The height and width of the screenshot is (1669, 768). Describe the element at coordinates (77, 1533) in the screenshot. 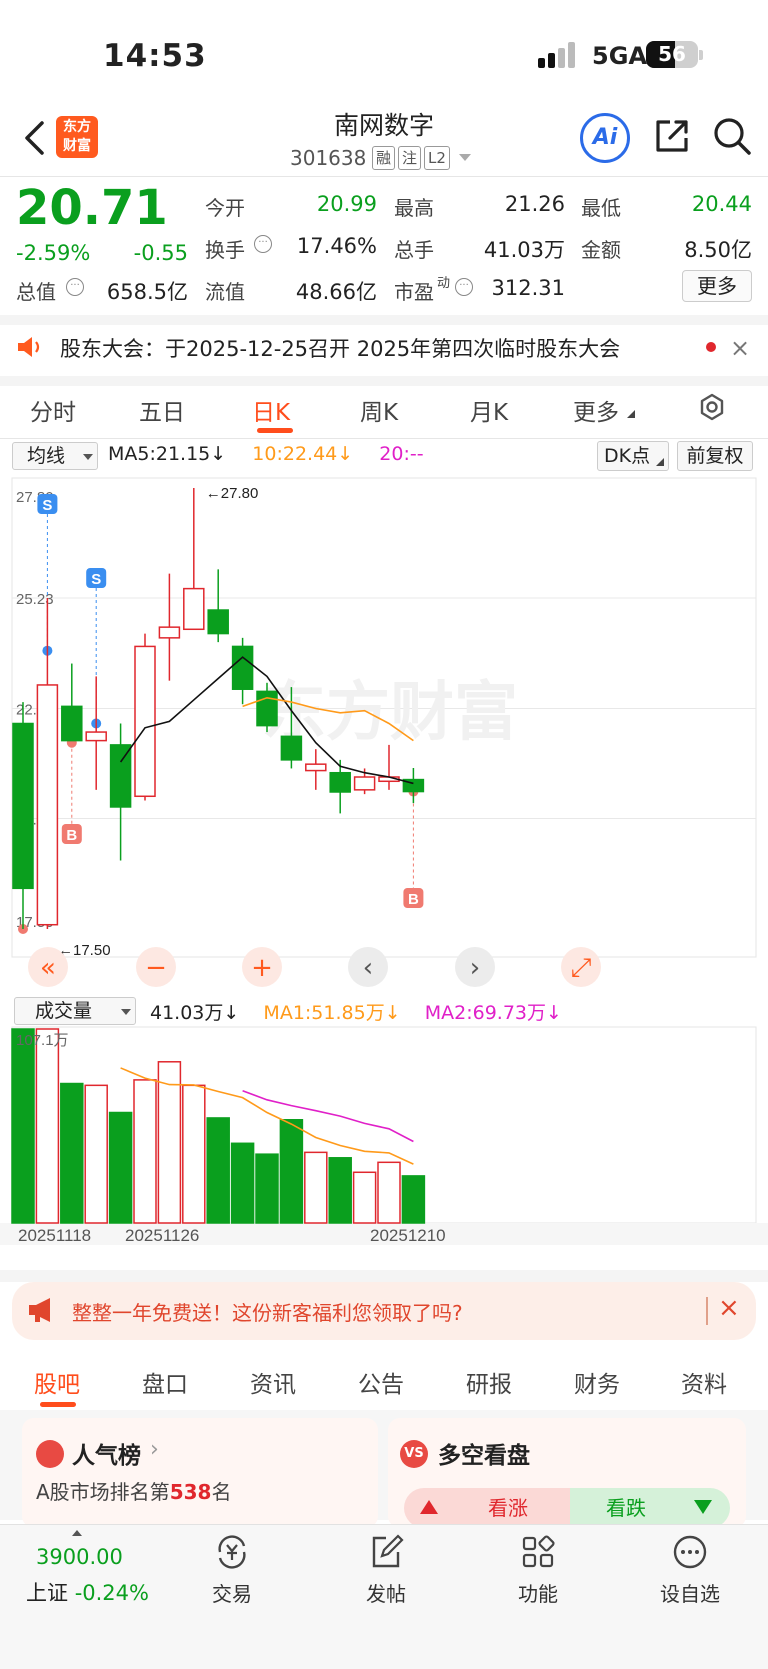

I see `chevron-up-icon` at that location.